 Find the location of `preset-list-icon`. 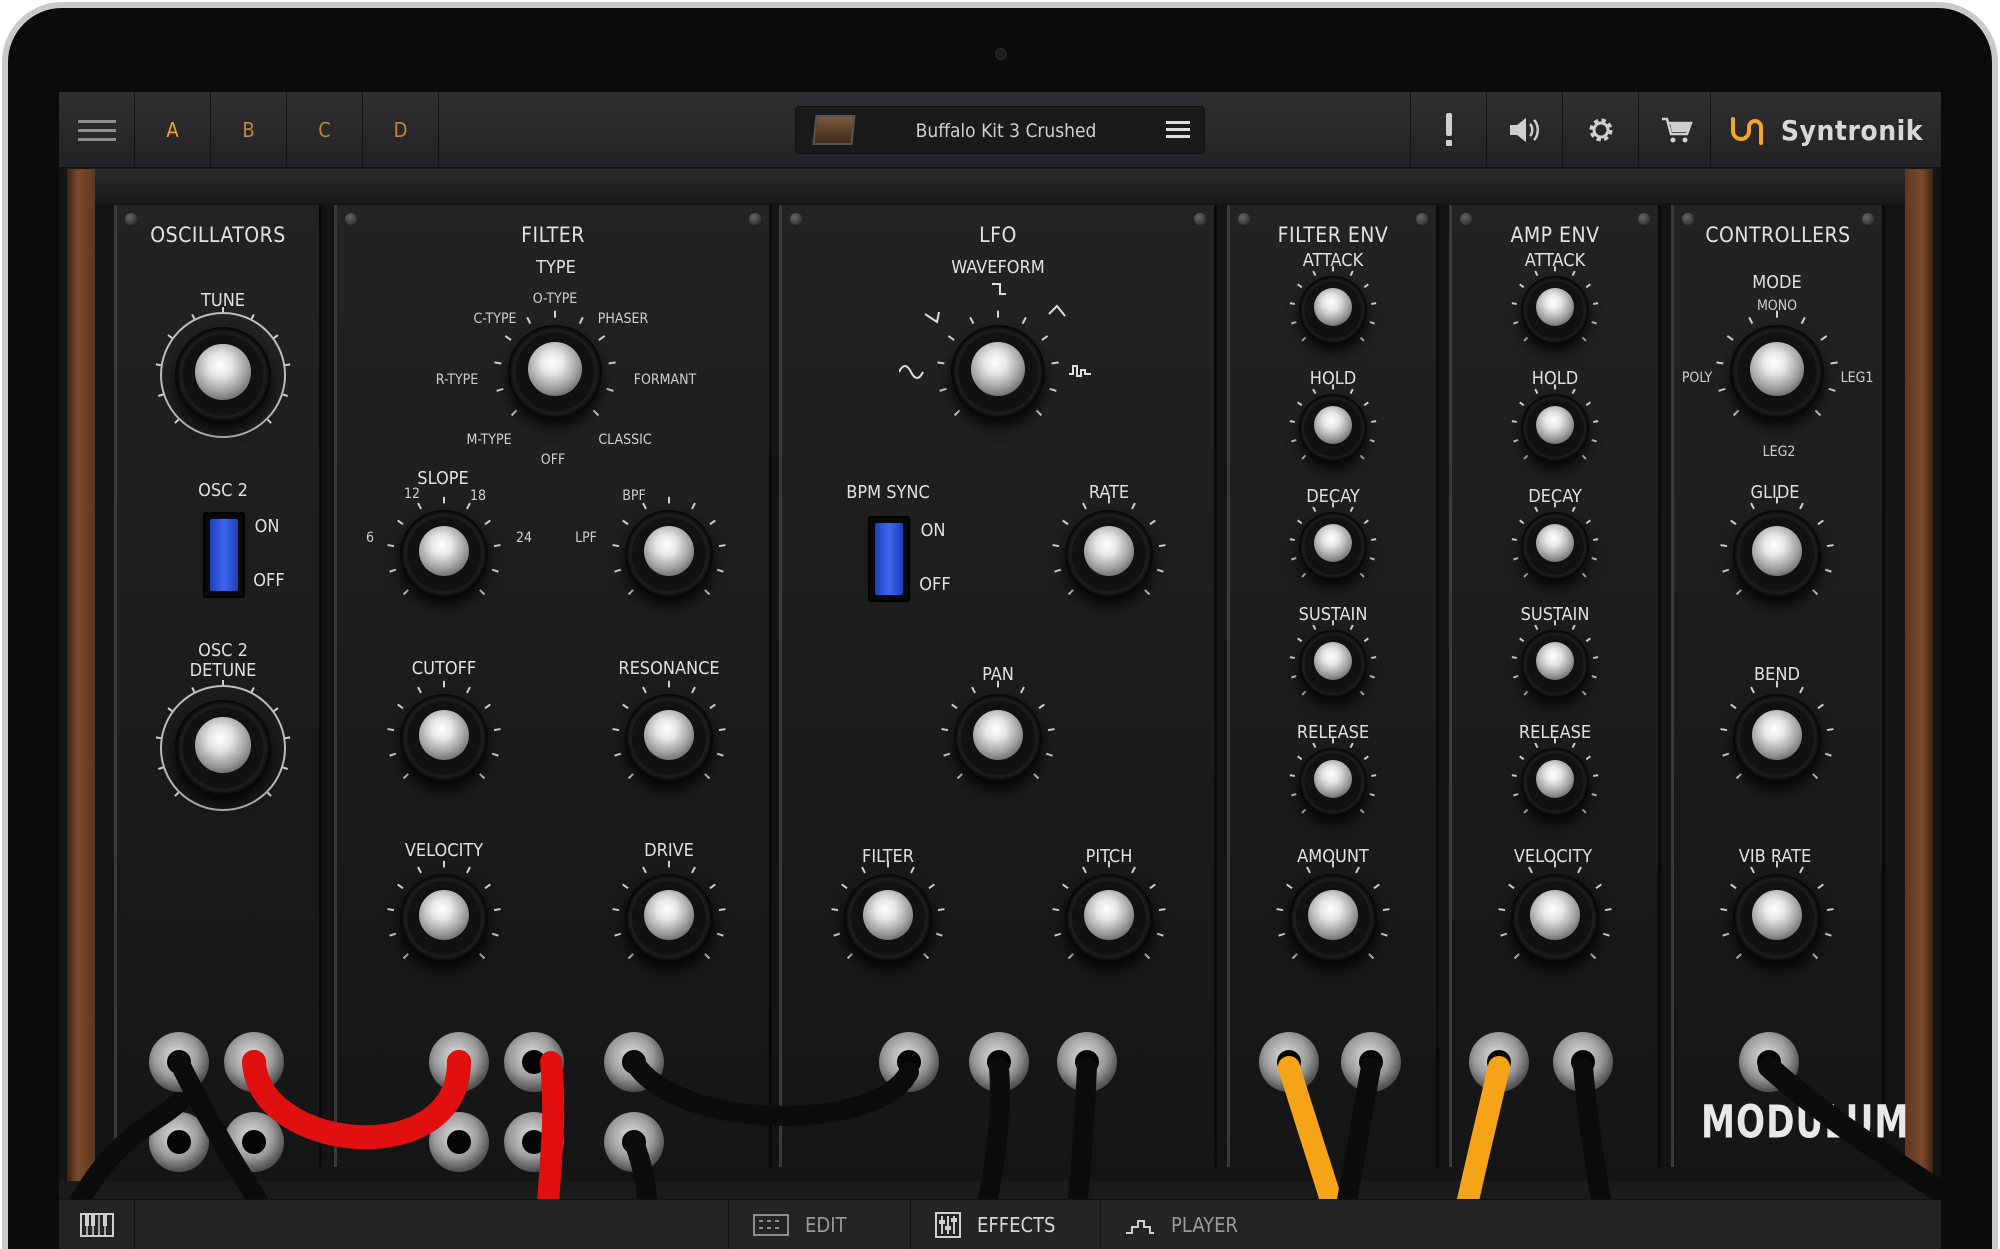

preset-list-icon is located at coordinates (1178, 129).